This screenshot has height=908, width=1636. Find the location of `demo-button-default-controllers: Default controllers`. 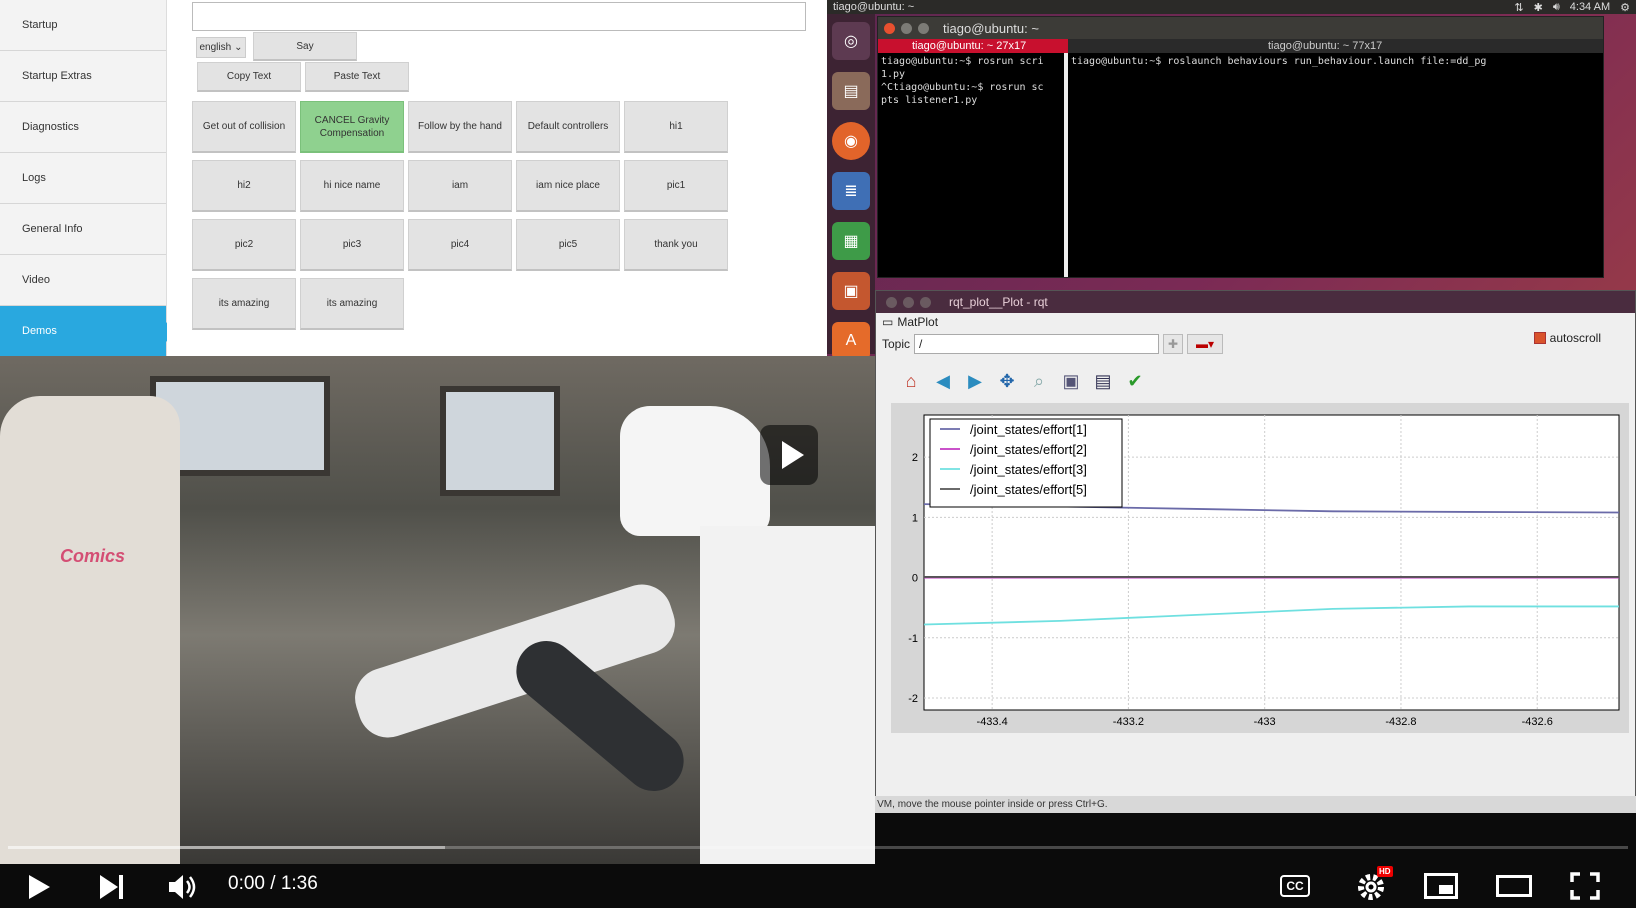

demo-button-default-controllers: Default controllers is located at coordinates (568, 127).